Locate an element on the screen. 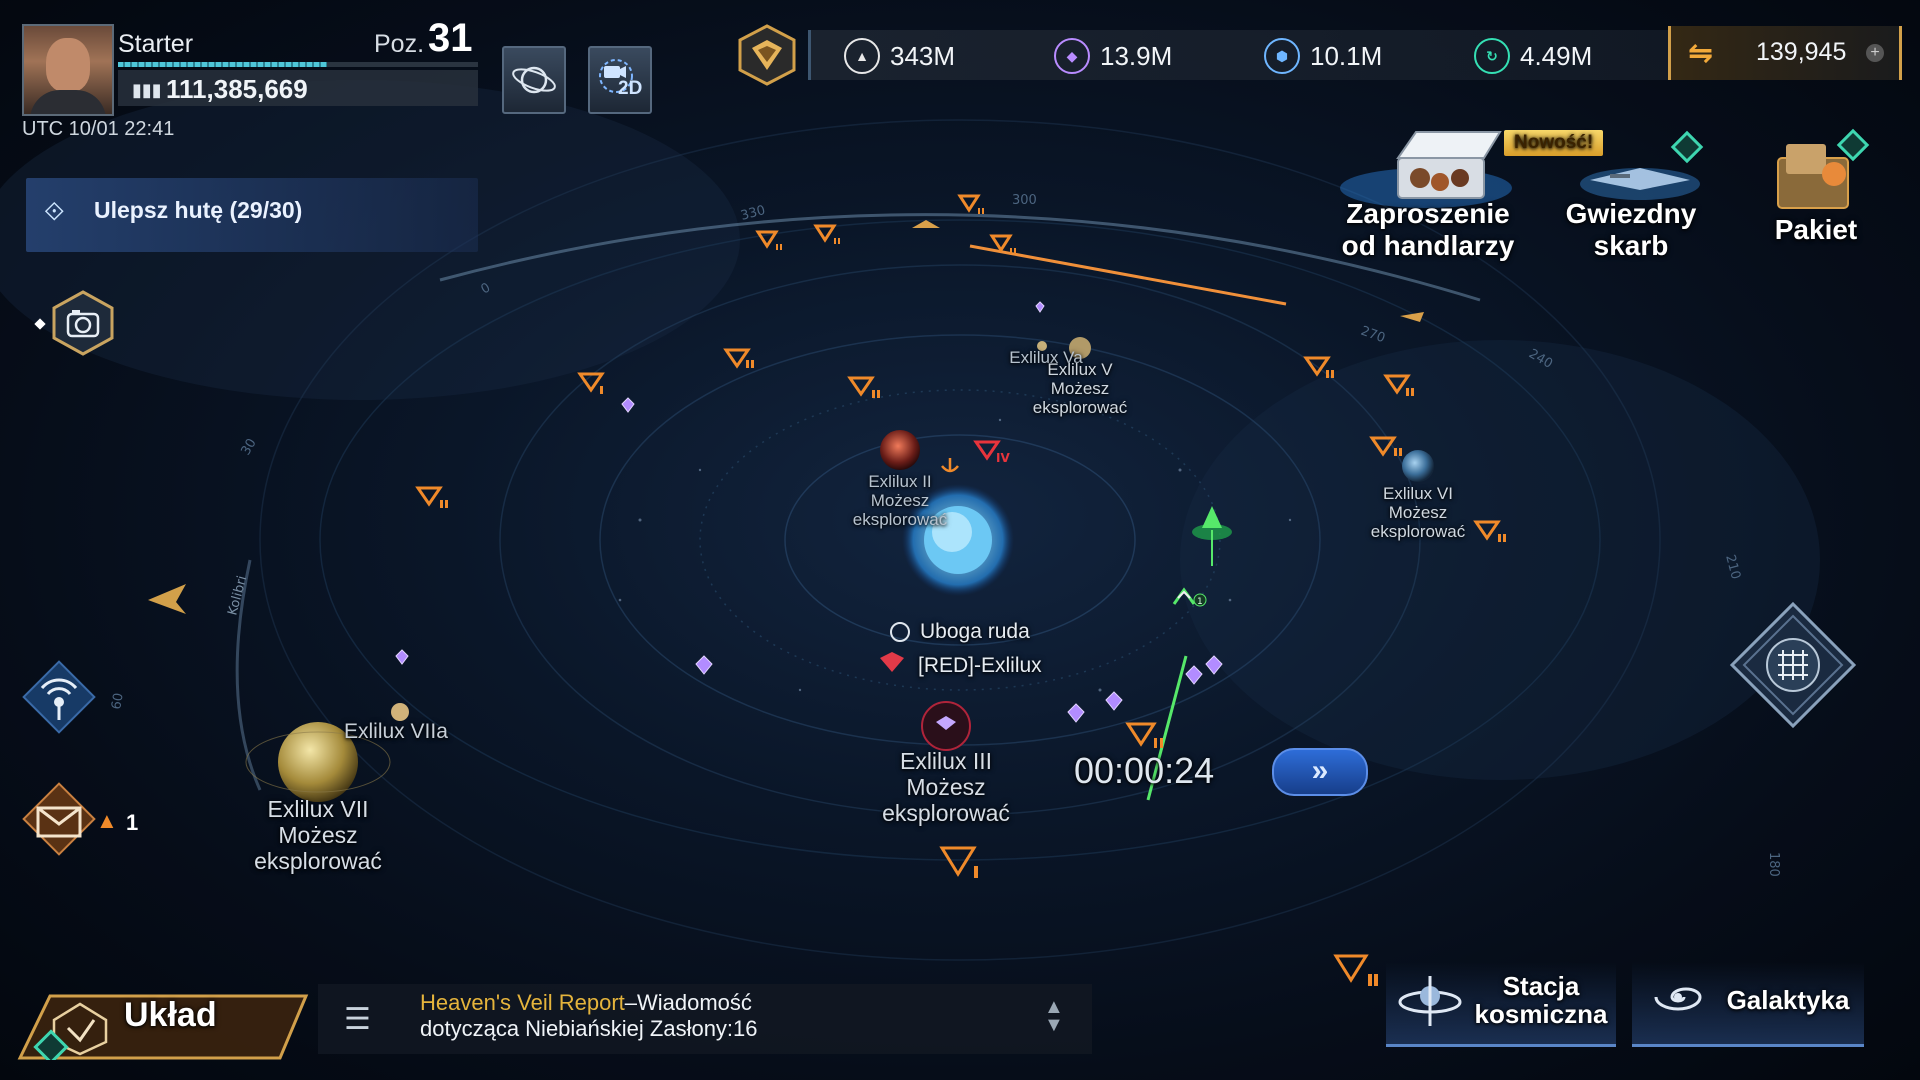  resource-alloy-value: 10.1M is located at coordinates (1346, 55).